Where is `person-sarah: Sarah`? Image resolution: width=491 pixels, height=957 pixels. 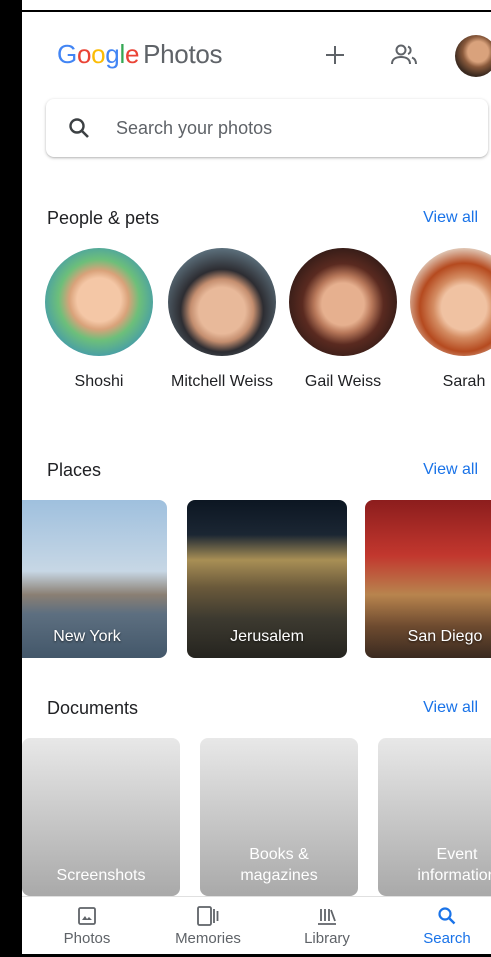 person-sarah: Sarah is located at coordinates (450, 320).